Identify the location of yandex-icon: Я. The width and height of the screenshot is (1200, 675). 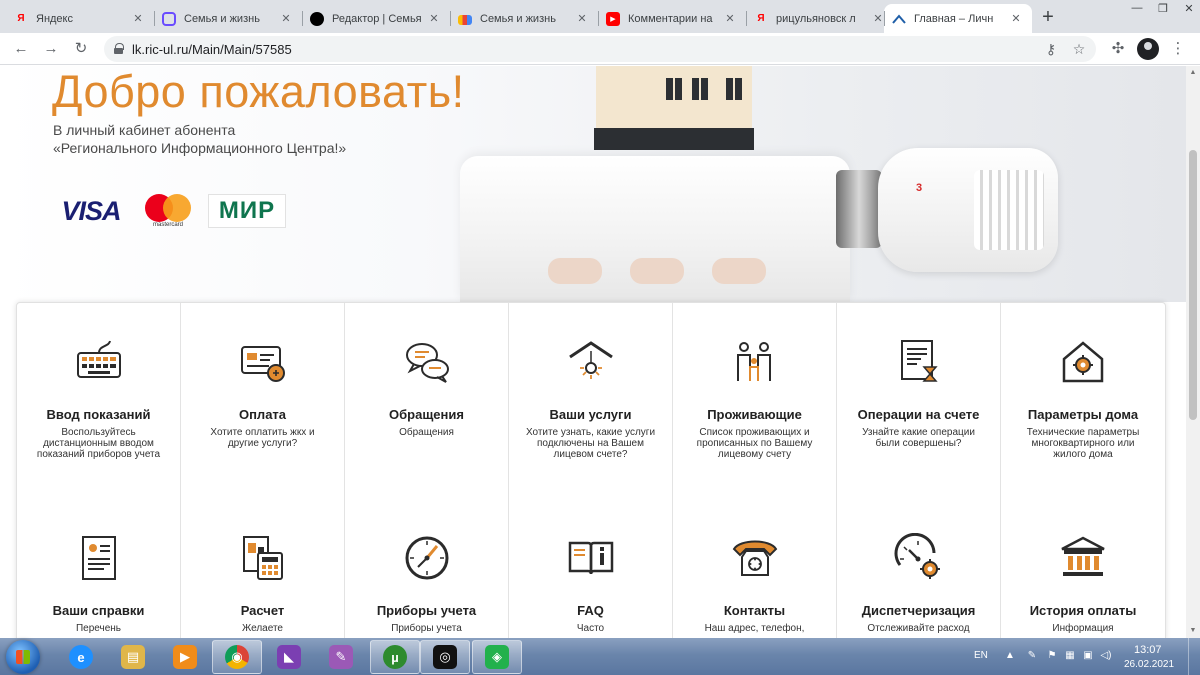
(21, 18).